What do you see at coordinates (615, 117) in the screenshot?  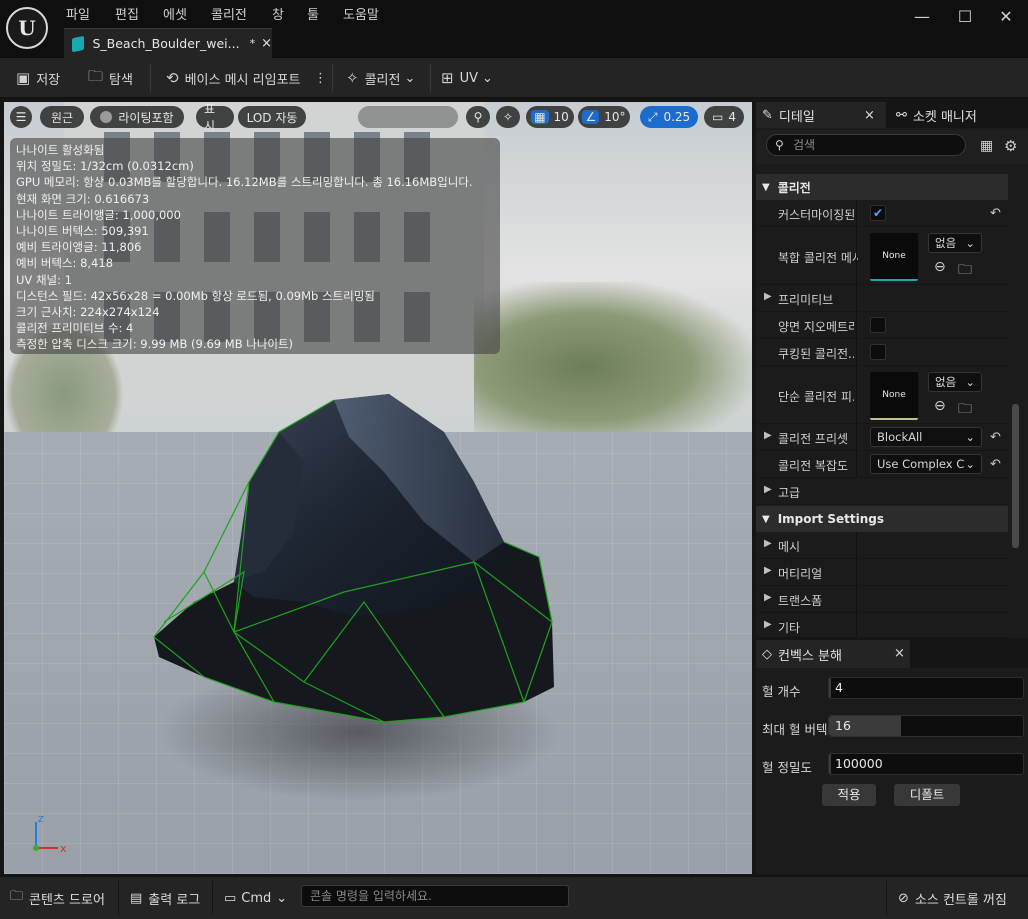 I see `rotation-snap-value: 10°` at bounding box center [615, 117].